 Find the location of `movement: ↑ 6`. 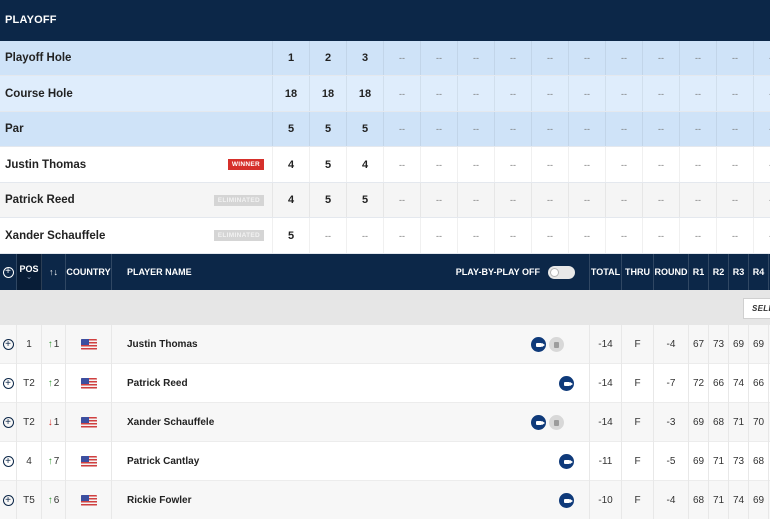

movement: ↑ 6 is located at coordinates (54, 500).